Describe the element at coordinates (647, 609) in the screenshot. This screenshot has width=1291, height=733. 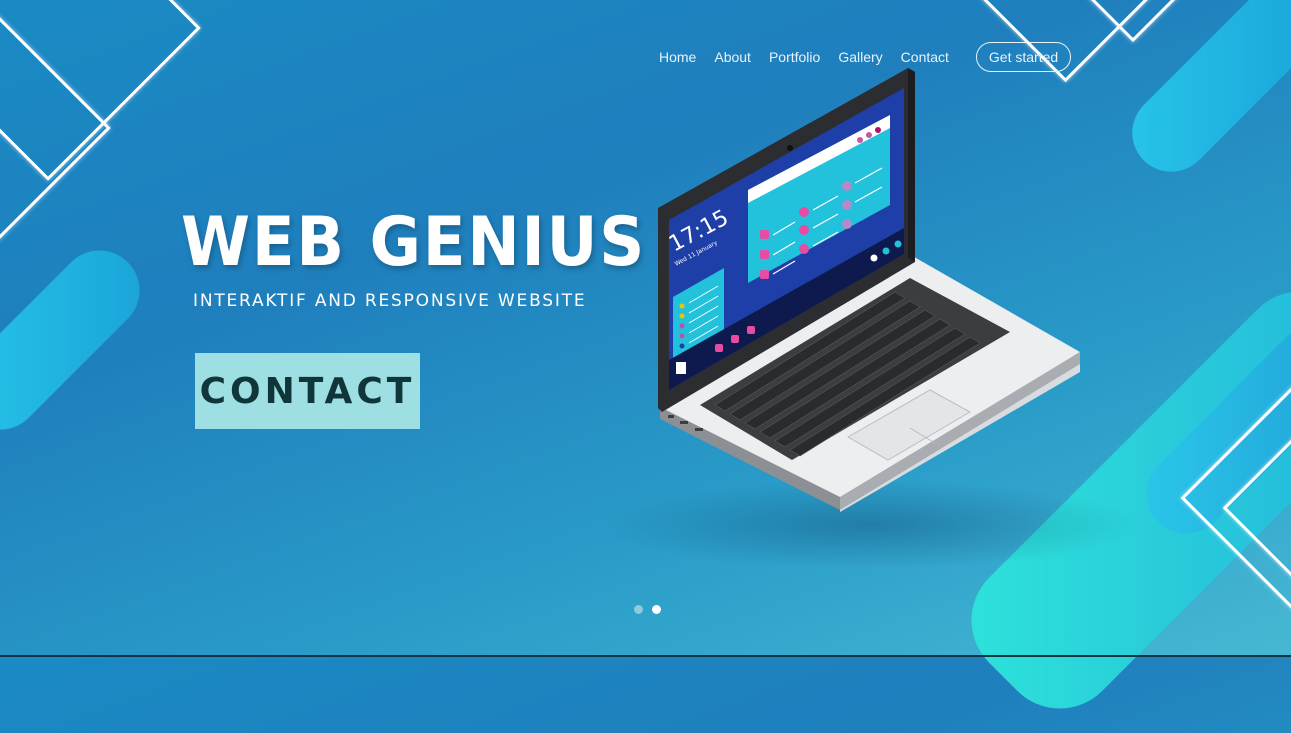
I see `carousel-indicators` at that location.